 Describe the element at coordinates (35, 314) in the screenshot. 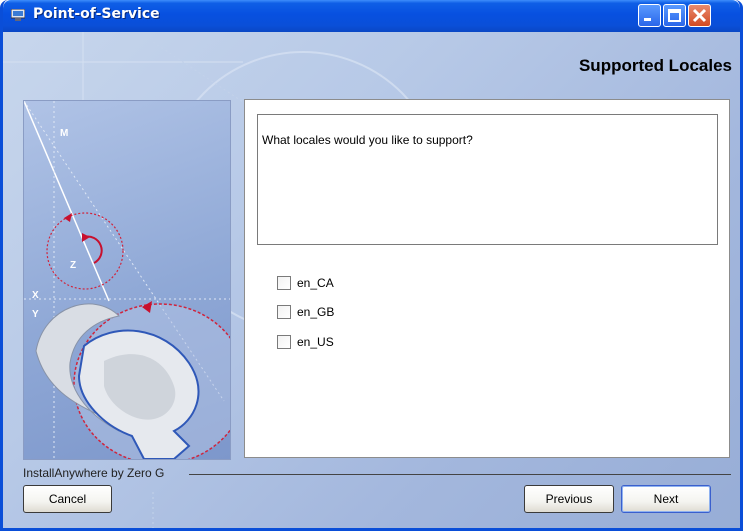

I see `axis-label-y: Y` at that location.